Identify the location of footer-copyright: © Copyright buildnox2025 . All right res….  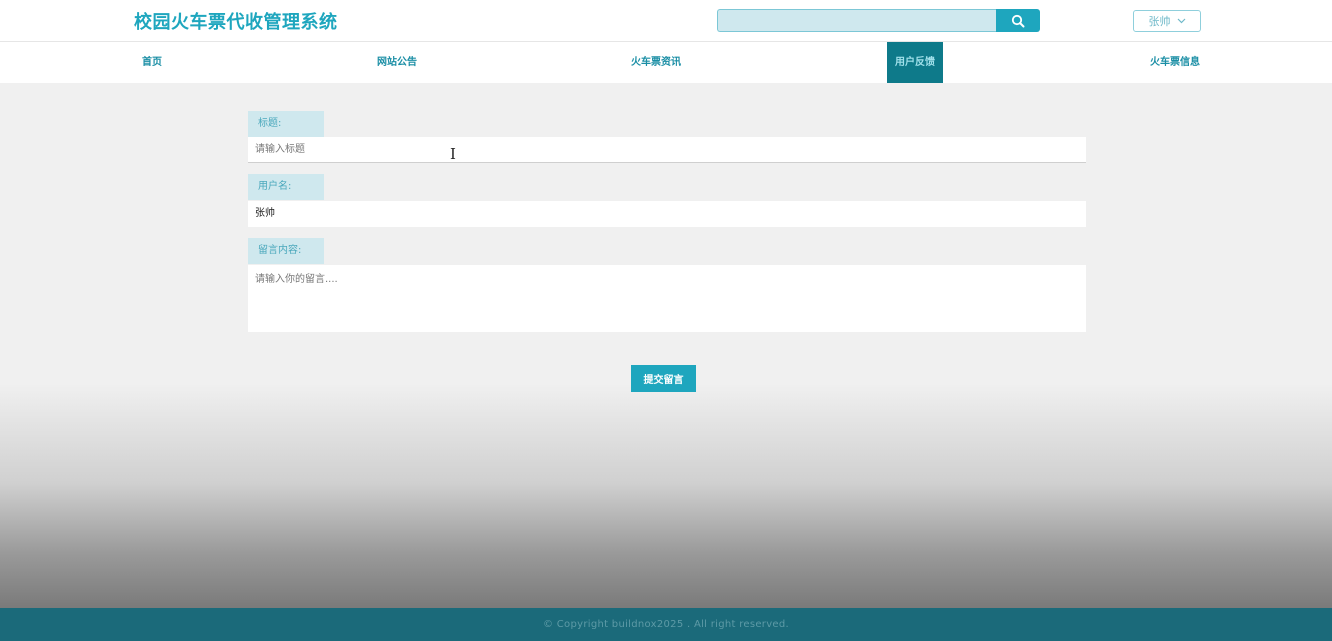
(666, 624).